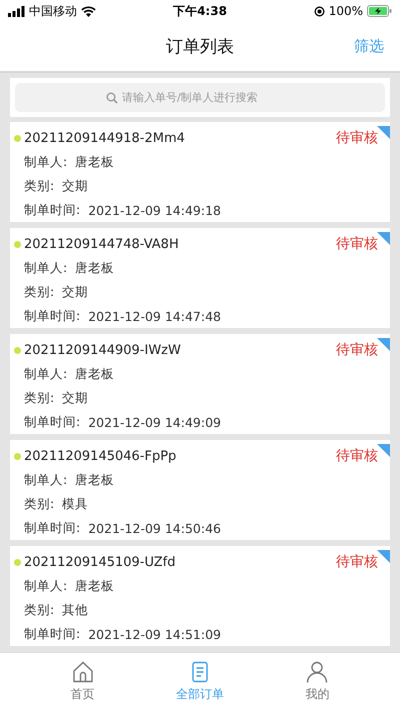 This screenshot has width=400, height=710. Describe the element at coordinates (53, 11) in the screenshot. I see `carrier-name: 中国移动` at that location.